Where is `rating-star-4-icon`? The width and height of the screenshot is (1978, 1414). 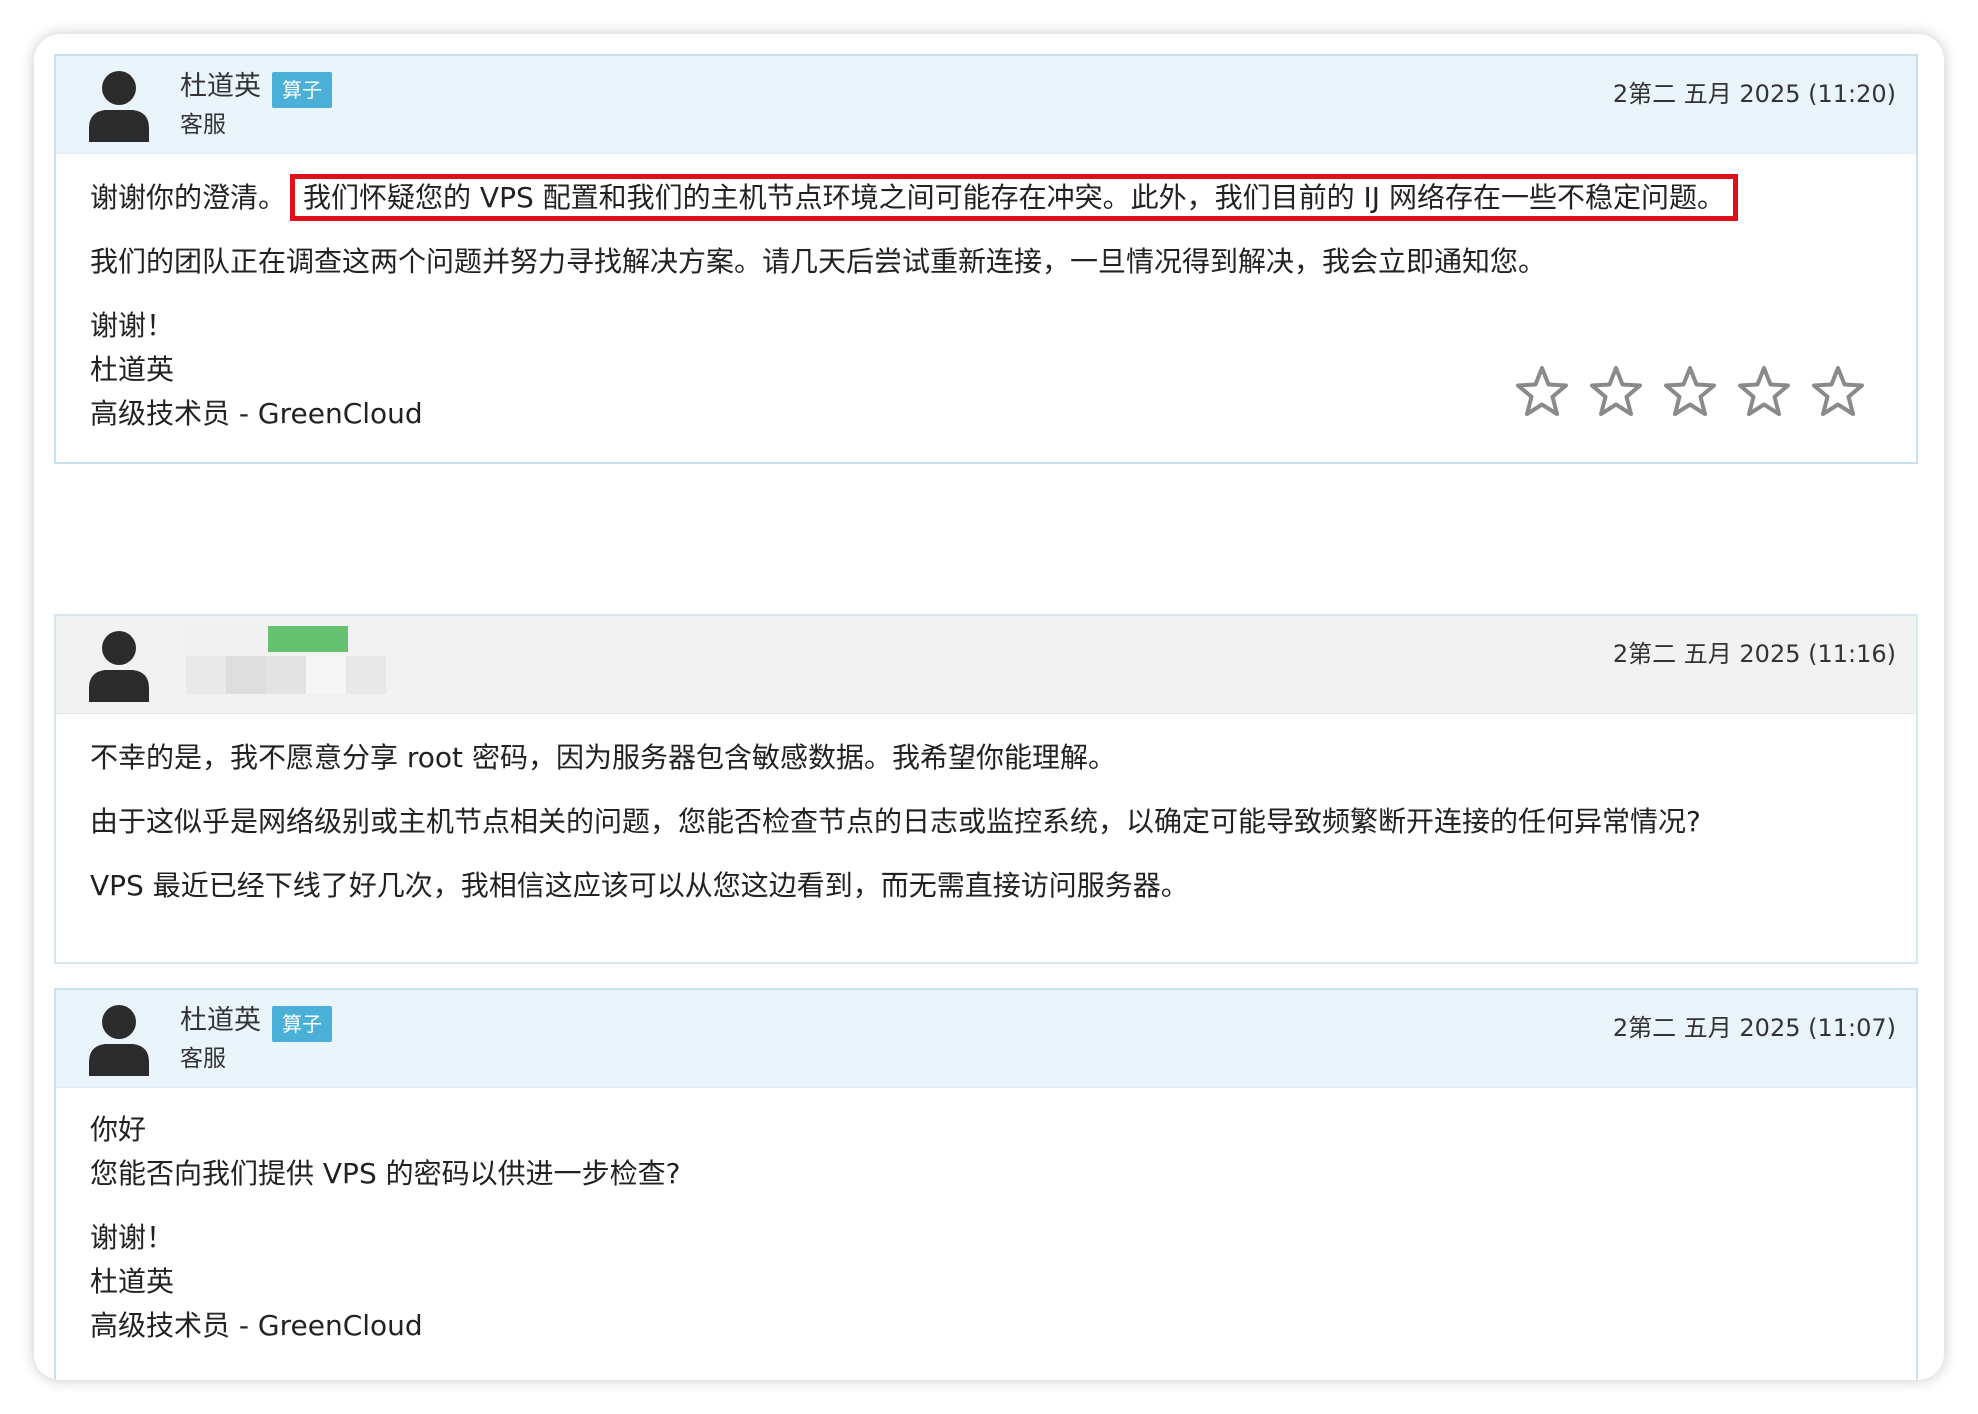 rating-star-4-icon is located at coordinates (1764, 392).